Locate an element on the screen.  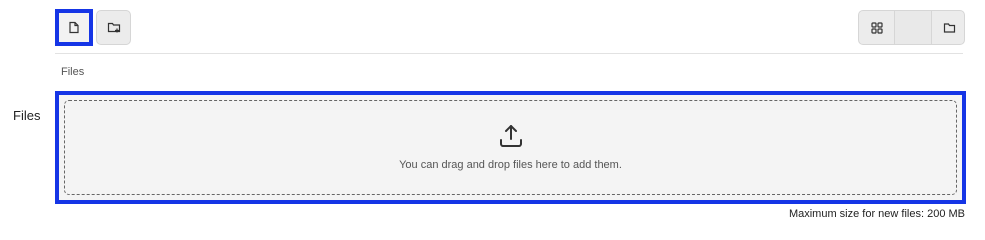
add-file-button is located at coordinates (74, 27).